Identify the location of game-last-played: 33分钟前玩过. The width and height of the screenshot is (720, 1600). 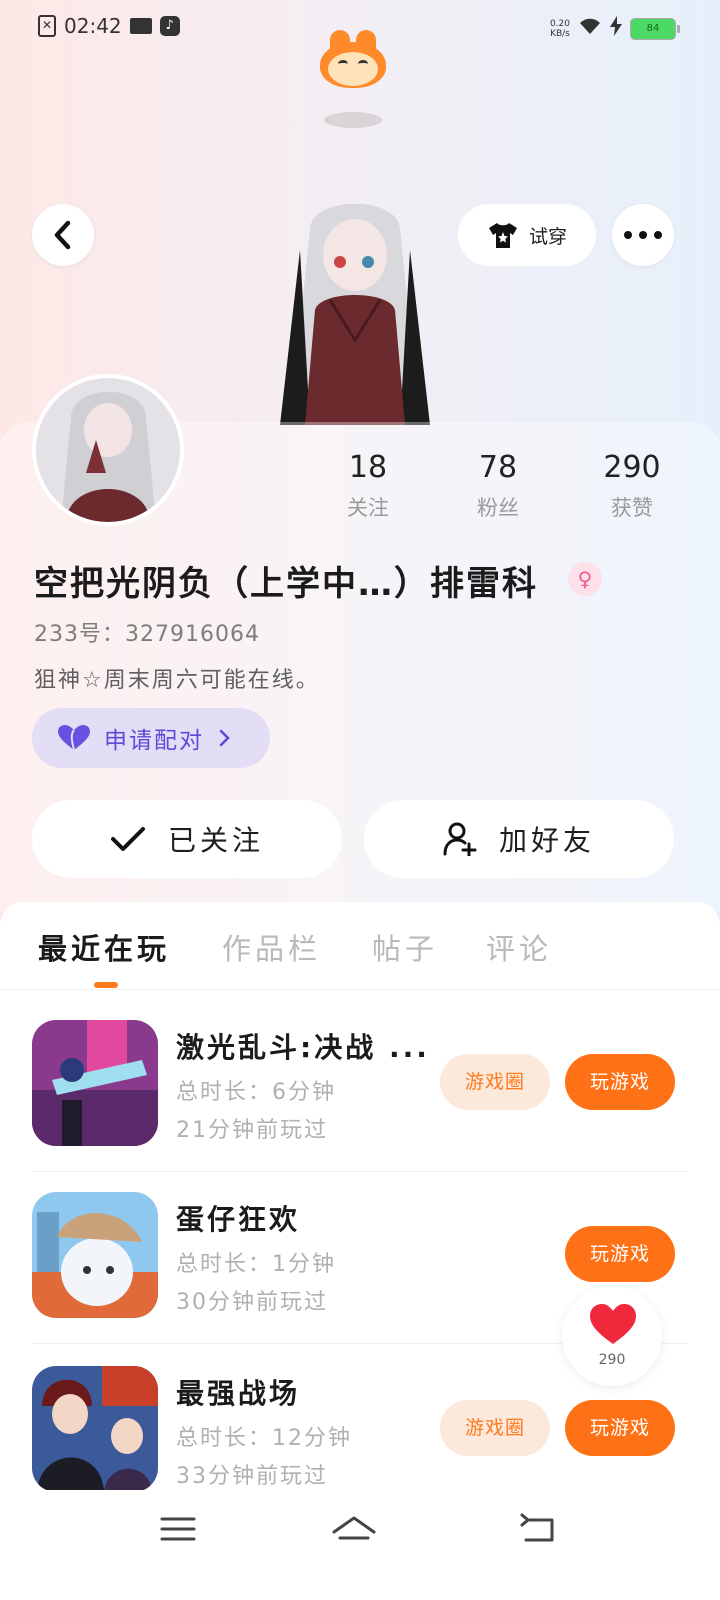
(252, 1476).